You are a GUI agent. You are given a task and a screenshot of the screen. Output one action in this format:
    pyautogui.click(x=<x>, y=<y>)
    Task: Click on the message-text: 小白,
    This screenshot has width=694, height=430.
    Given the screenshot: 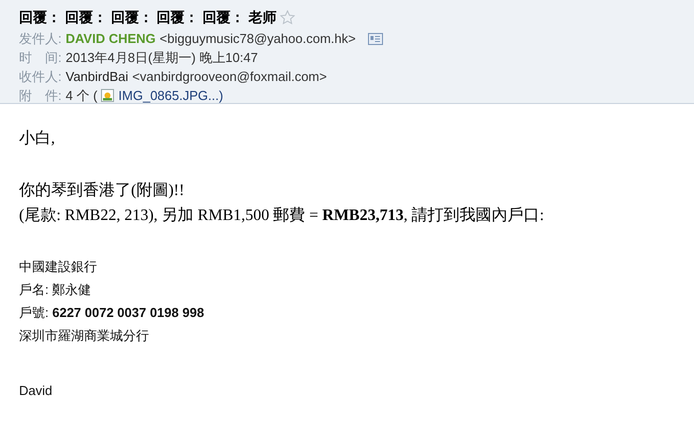 What is the action you would take?
    pyautogui.click(x=37, y=138)
    